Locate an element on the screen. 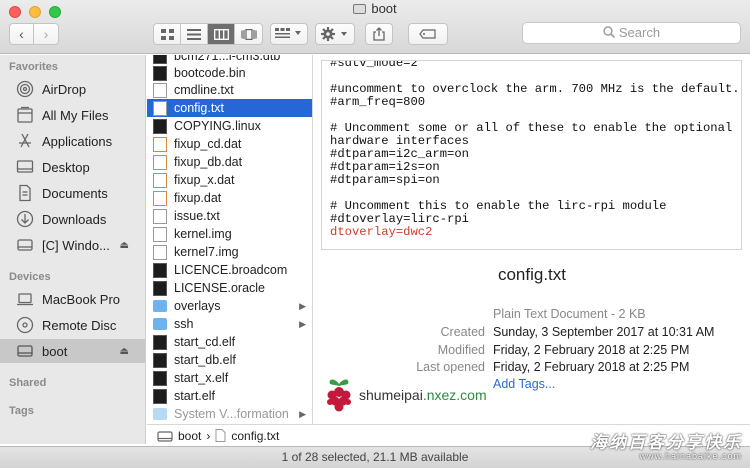 Image resolution: width=750 pixels, height=468 pixels. back-button: ‹ is located at coordinates (21, 34).